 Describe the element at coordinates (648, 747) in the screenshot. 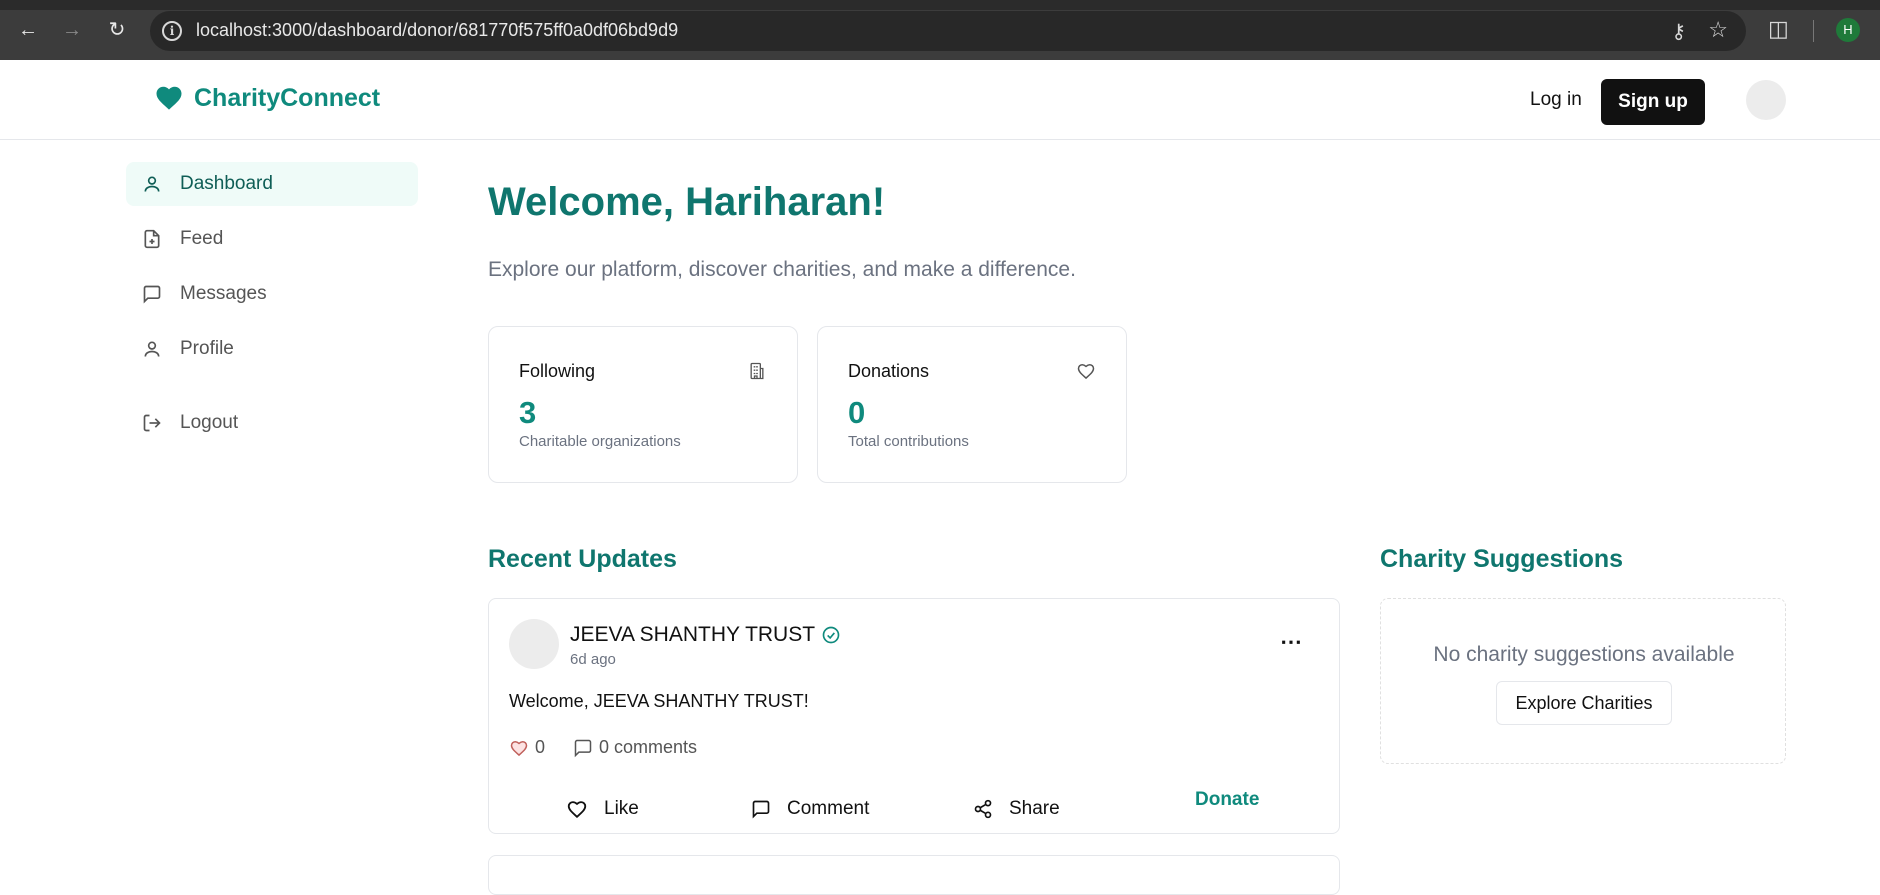

I see `comments-value: 0 comments` at that location.